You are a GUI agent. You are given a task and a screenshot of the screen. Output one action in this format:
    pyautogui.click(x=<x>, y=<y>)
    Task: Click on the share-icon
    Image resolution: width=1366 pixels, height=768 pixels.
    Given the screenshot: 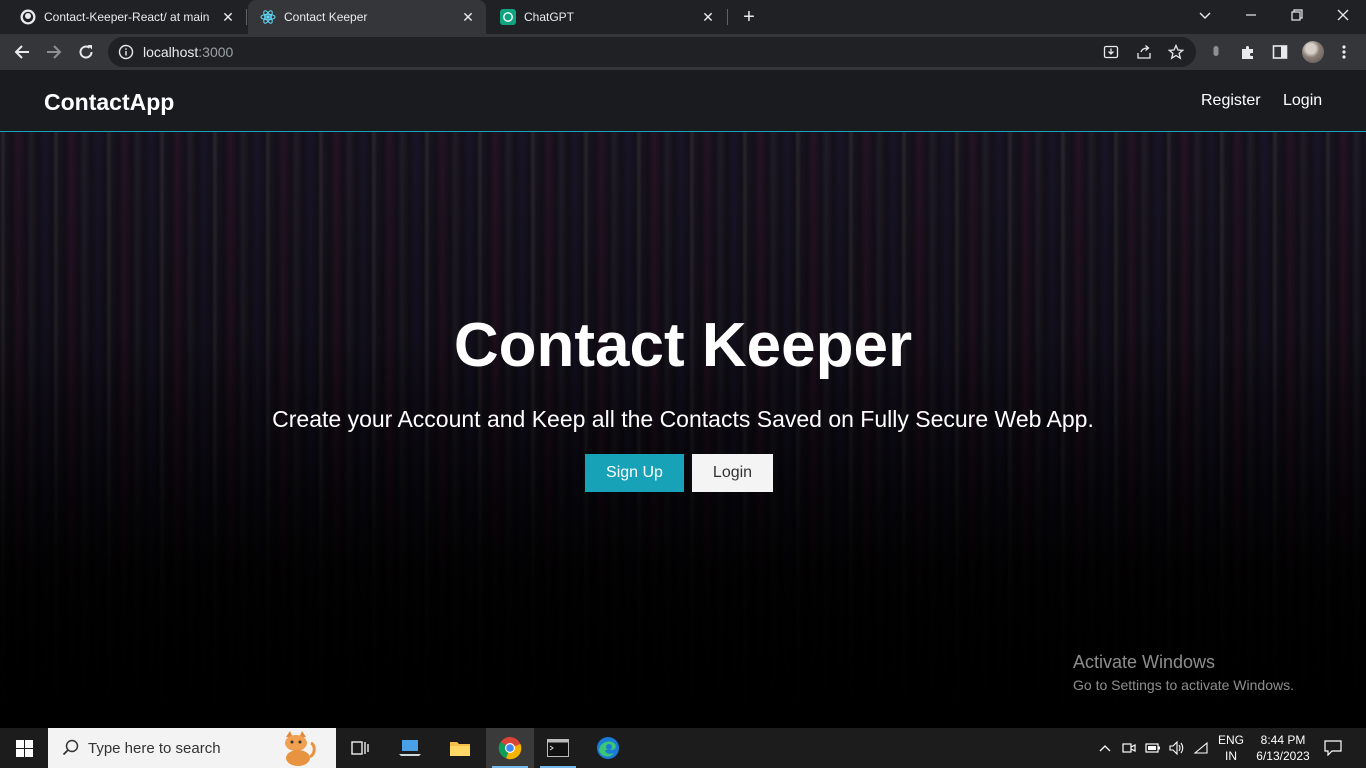 What is the action you would take?
    pyautogui.click(x=1144, y=52)
    